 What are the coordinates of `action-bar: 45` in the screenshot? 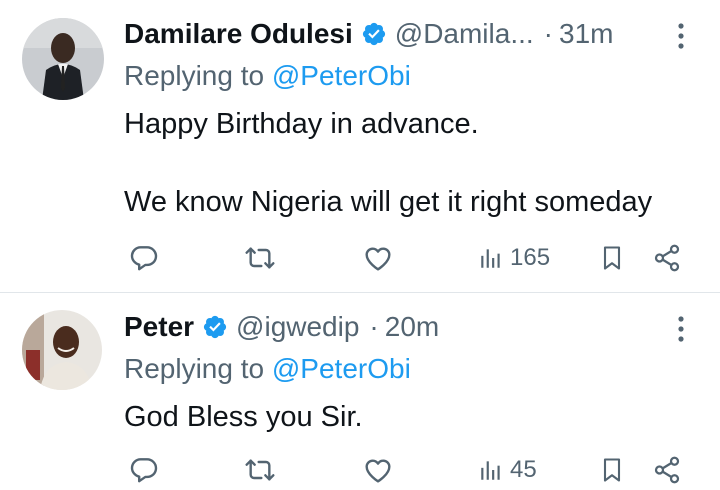 It's located at (360, 470).